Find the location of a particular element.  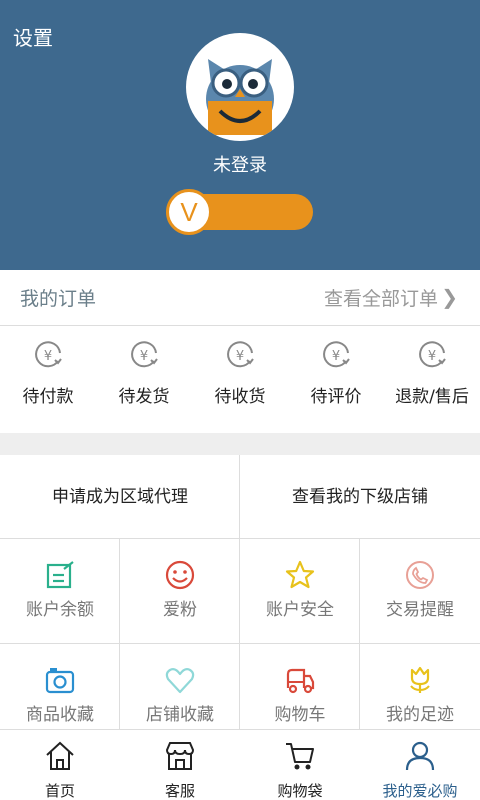

grid-label: 账户余额 is located at coordinates (60, 610).